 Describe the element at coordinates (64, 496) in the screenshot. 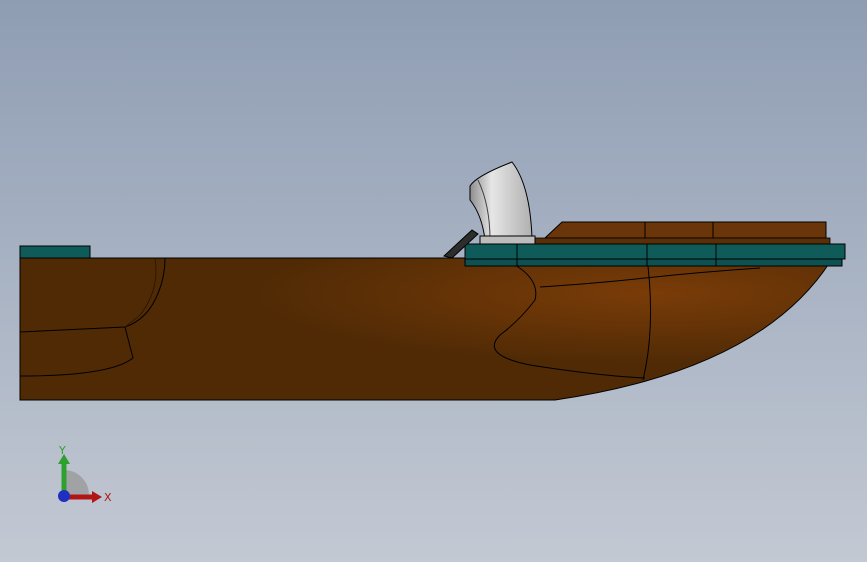

I see `z-axis-icon` at that location.